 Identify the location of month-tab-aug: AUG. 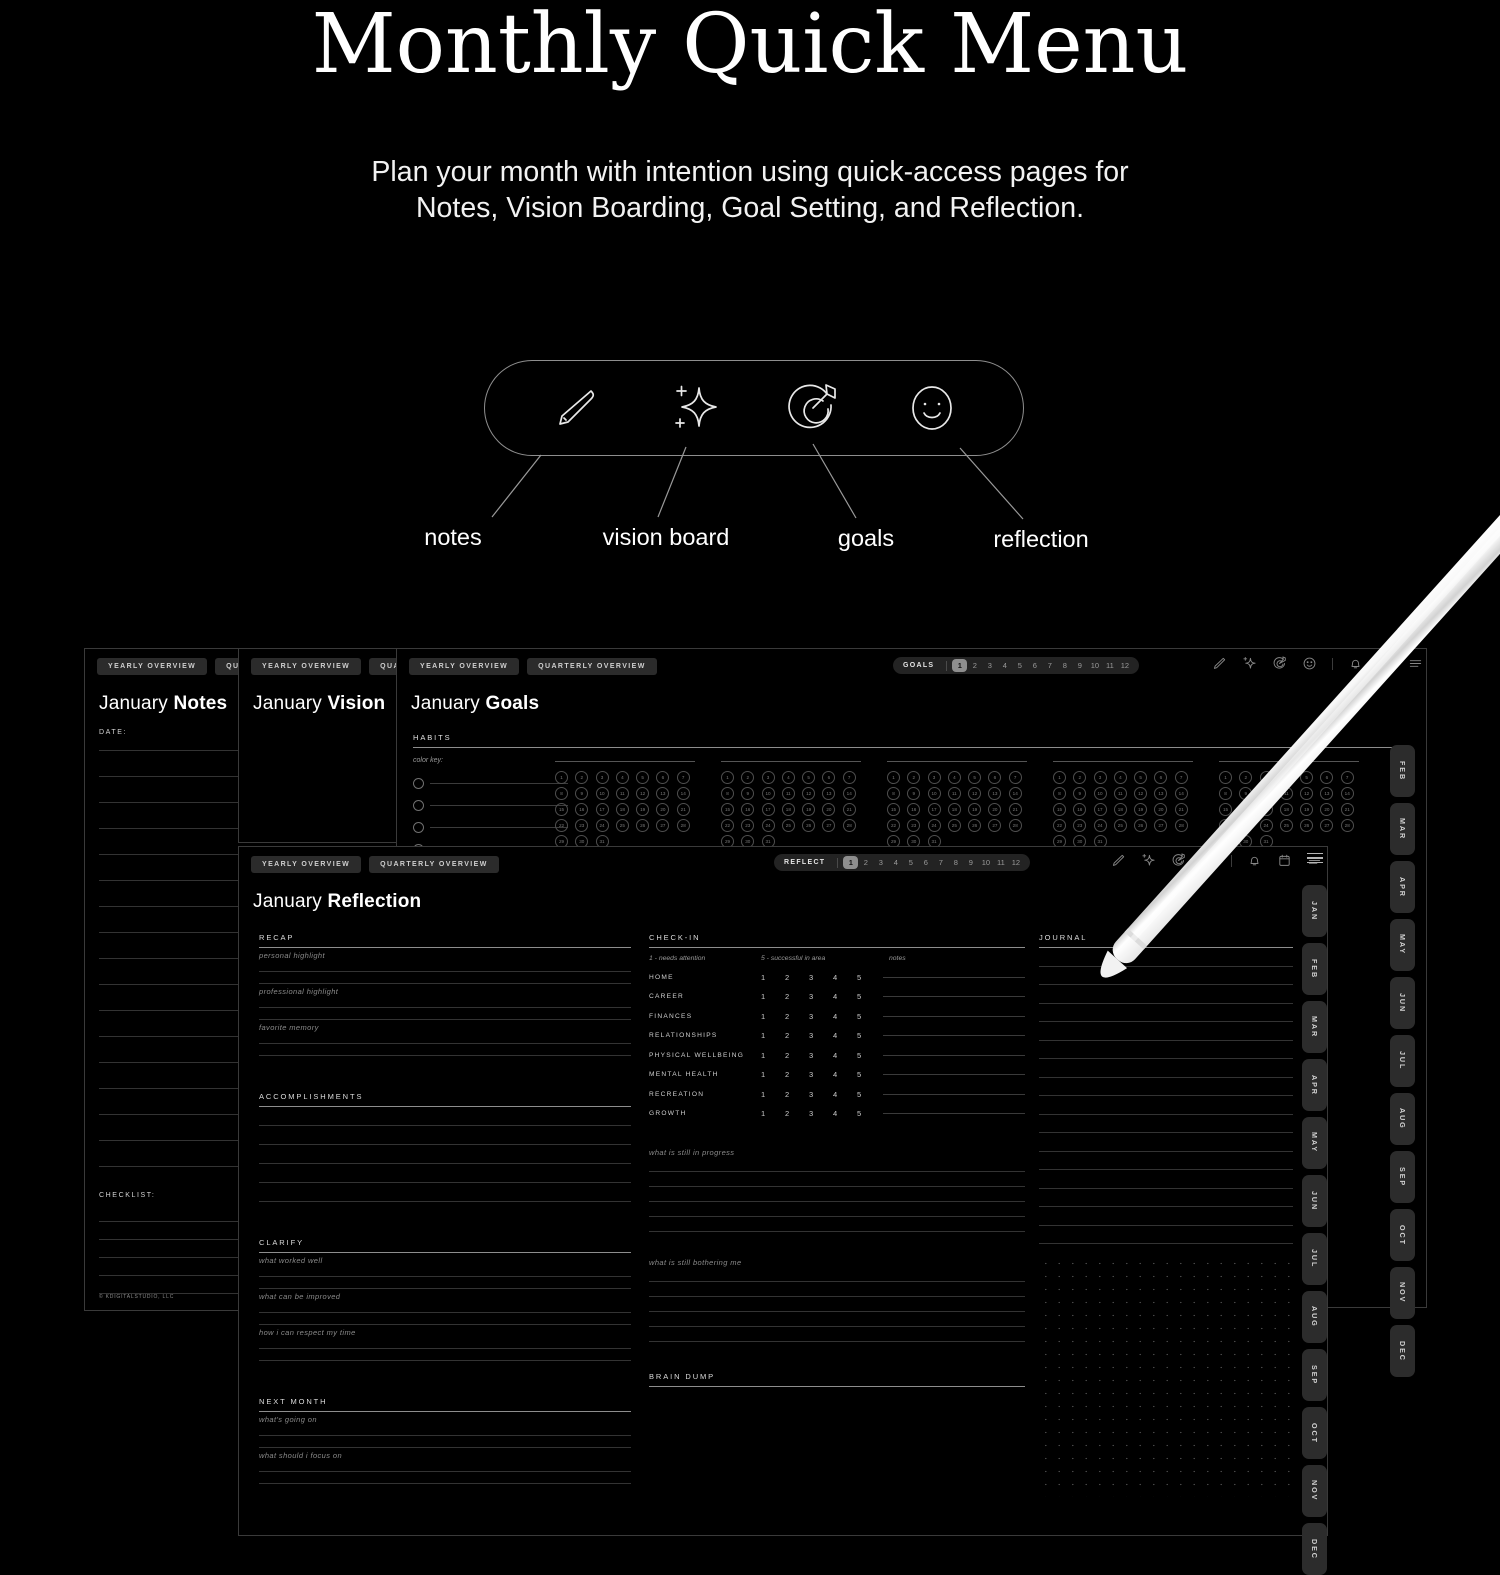
(1402, 1119).